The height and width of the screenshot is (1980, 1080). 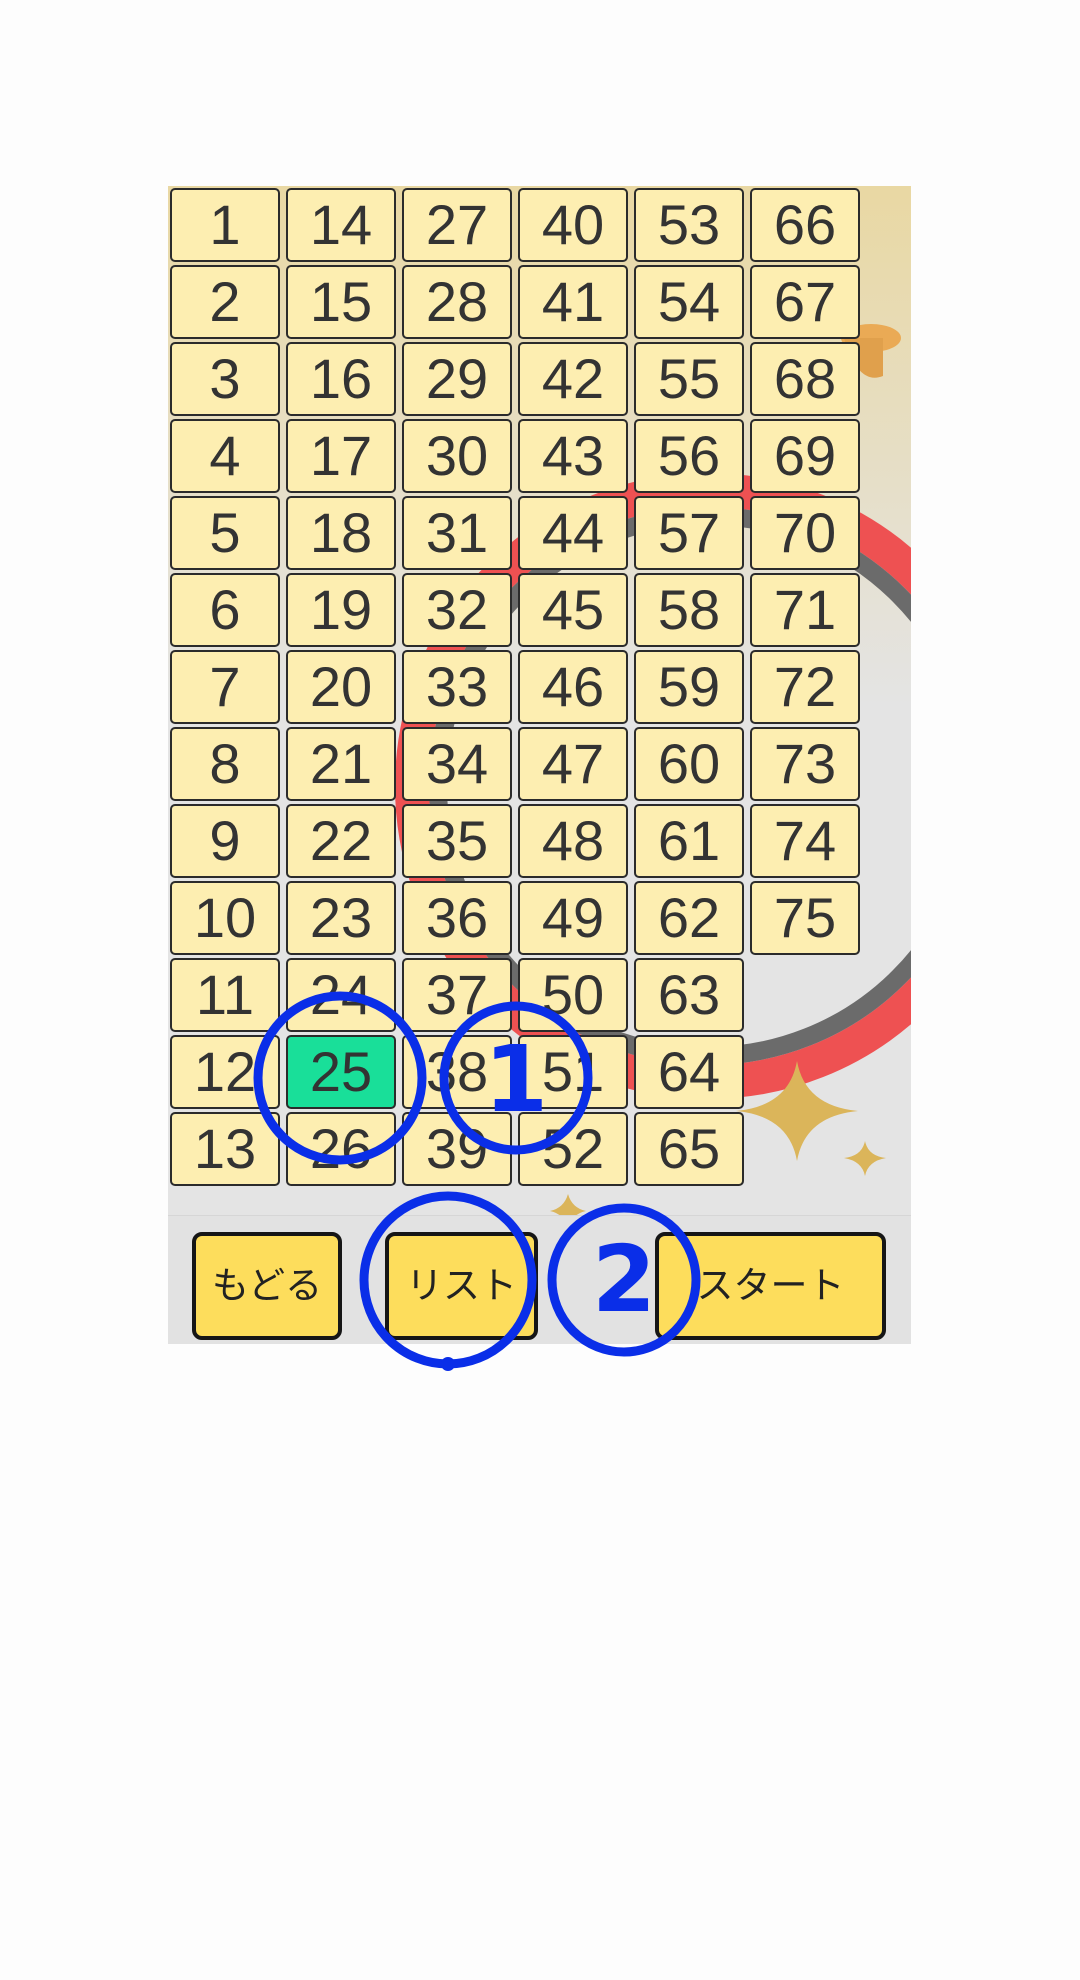 I want to click on number-cell-40: 40, so click(x=573, y=225).